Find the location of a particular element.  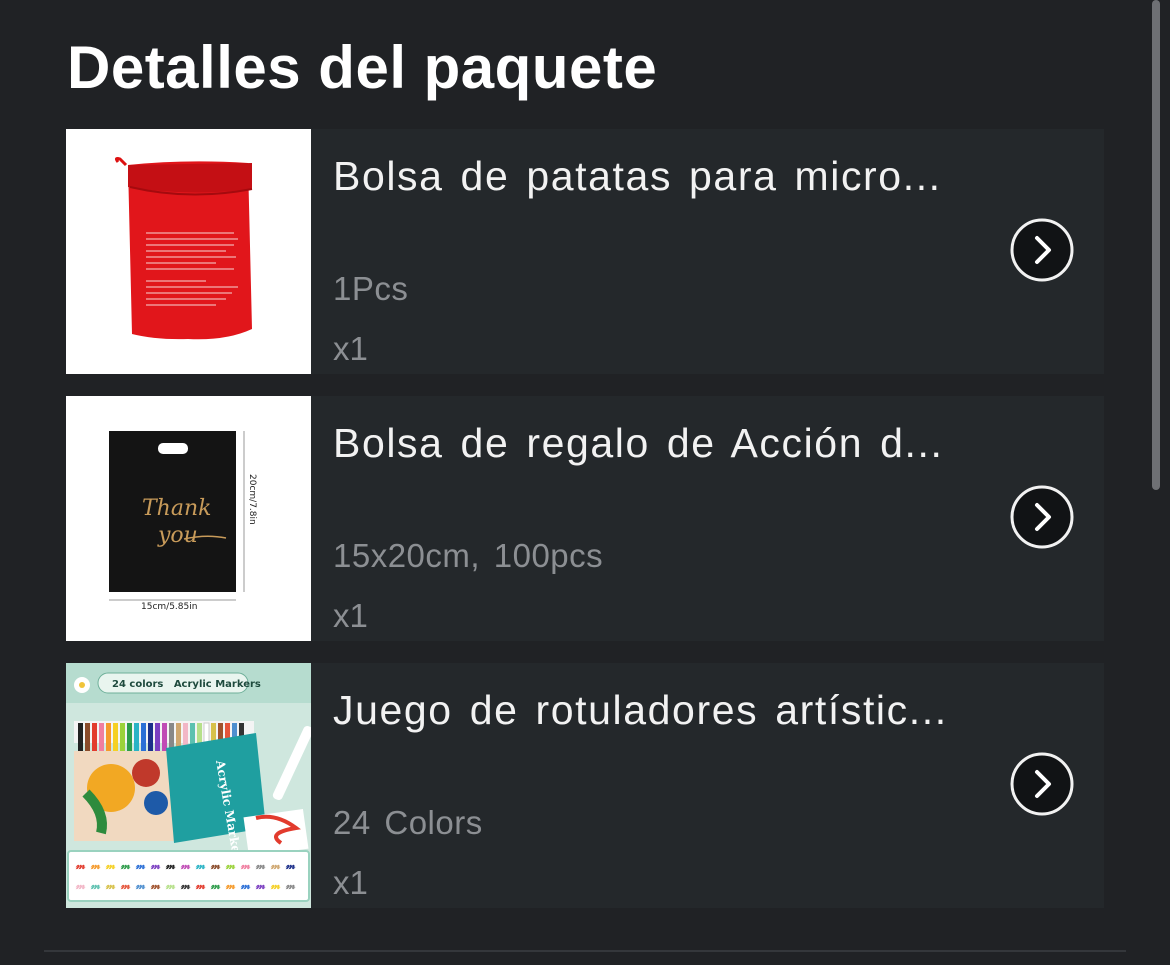

divider is located at coordinates (585, 951).